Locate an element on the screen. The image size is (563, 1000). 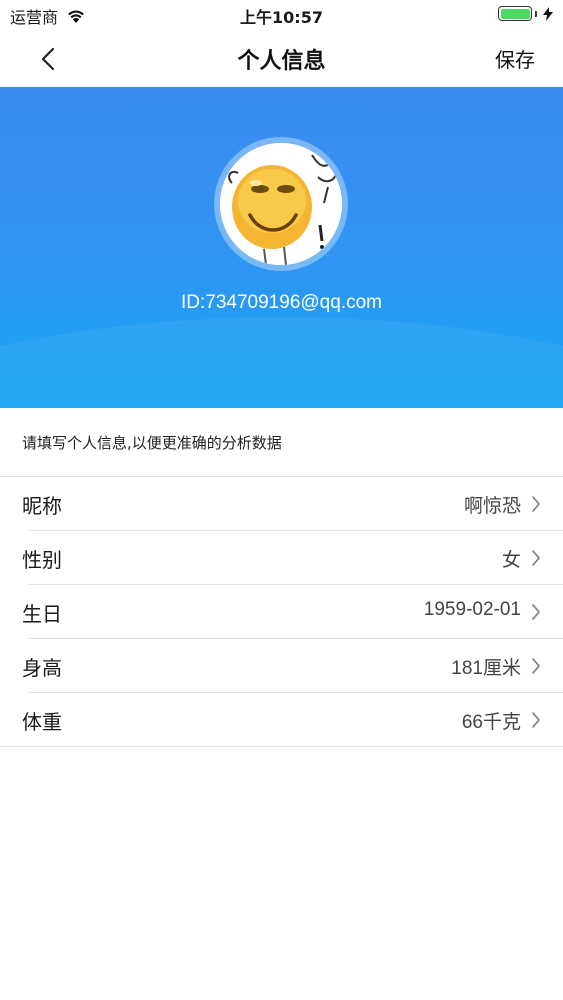
battery-cap is located at coordinates (536, 13).